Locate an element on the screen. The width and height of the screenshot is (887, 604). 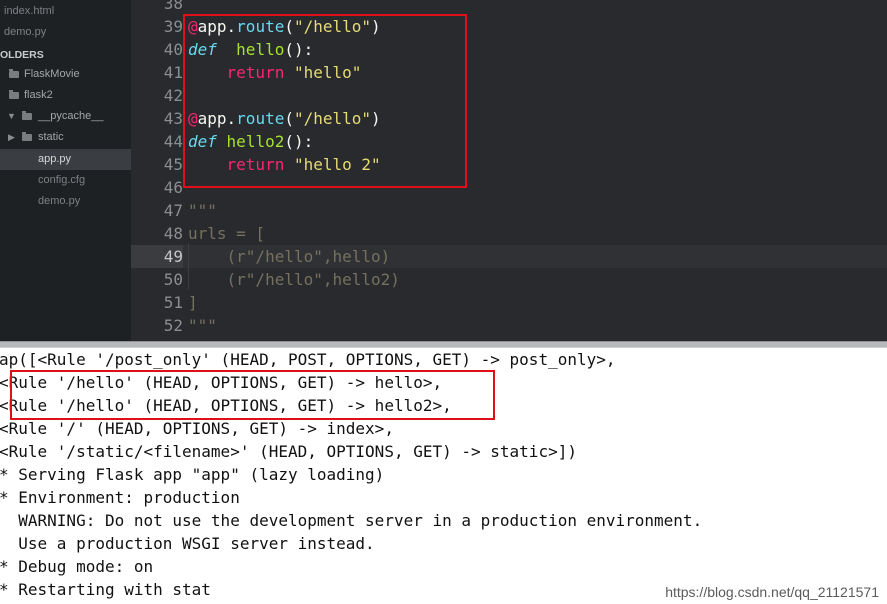
highlight-box-routes is located at coordinates (325, 101).